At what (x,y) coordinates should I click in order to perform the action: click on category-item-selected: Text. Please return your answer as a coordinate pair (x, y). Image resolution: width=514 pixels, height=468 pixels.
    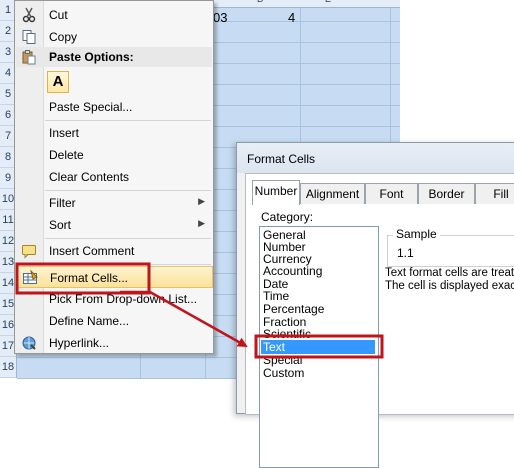
    Looking at the image, I should click on (318, 347).